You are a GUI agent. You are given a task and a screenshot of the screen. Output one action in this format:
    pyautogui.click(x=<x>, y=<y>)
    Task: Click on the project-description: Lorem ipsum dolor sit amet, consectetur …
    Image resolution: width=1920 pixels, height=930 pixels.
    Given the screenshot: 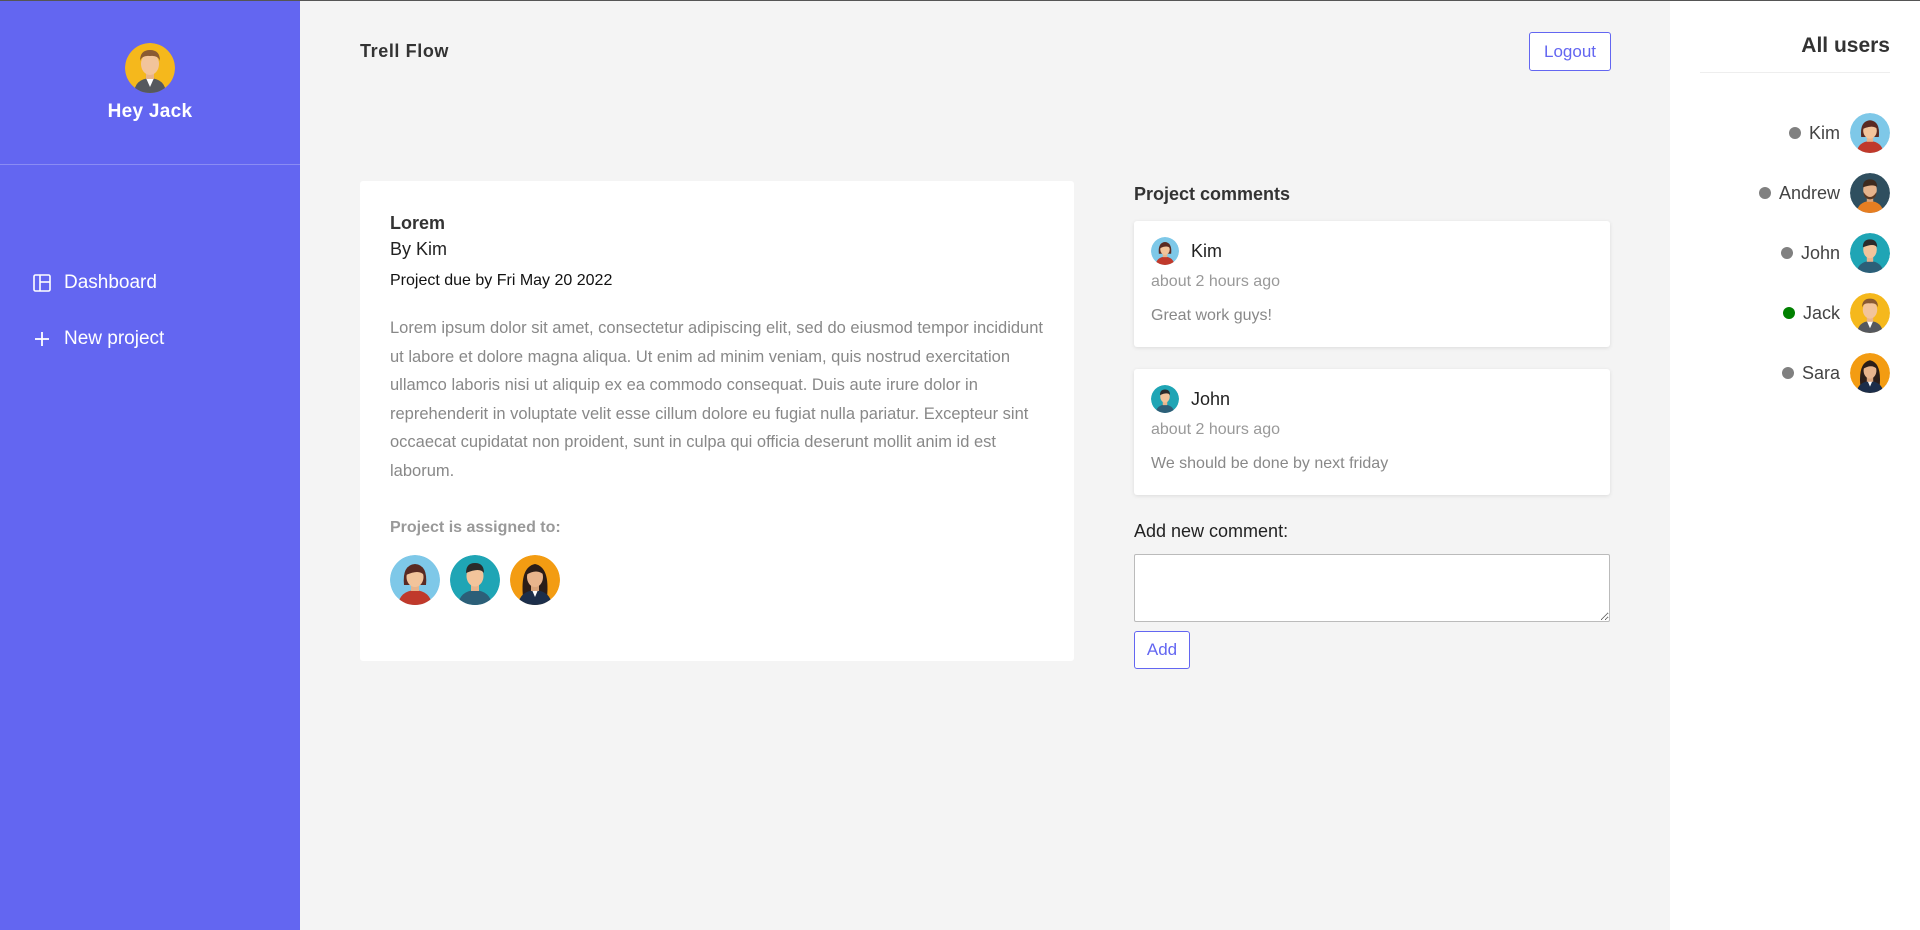 What is the action you would take?
    pyautogui.click(x=716, y=399)
    